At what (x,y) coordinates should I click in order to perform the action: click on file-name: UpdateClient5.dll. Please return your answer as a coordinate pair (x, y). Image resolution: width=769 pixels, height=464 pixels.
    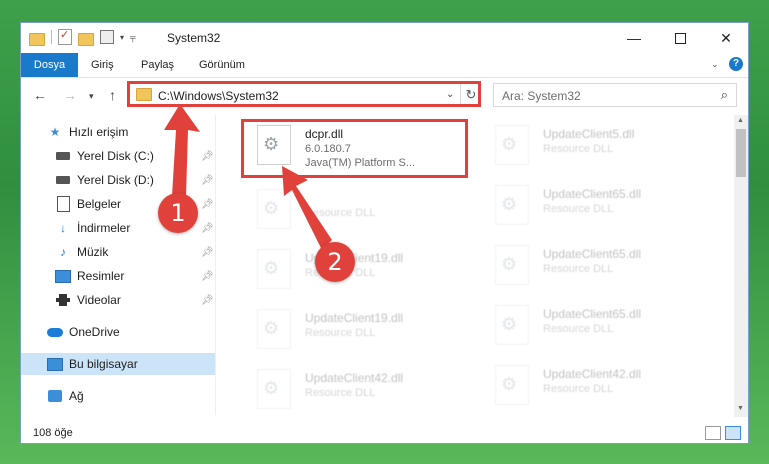
    Looking at the image, I should click on (589, 134).